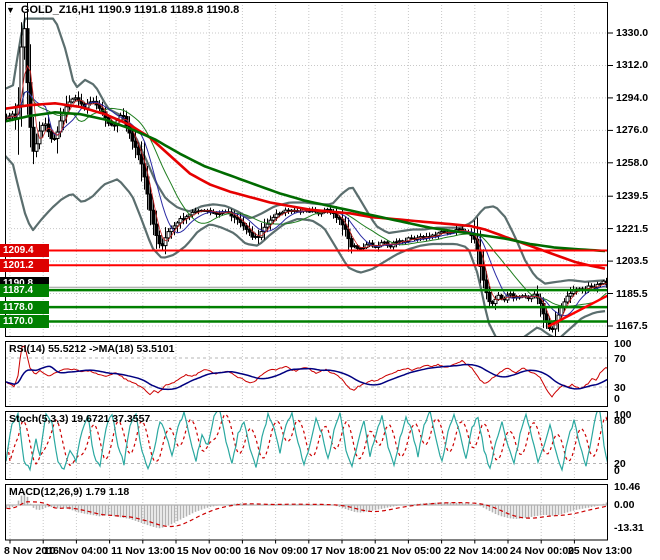  What do you see at coordinates (627, 487) in the screenshot?
I see `macd-tick-label: 10.46` at bounding box center [627, 487].